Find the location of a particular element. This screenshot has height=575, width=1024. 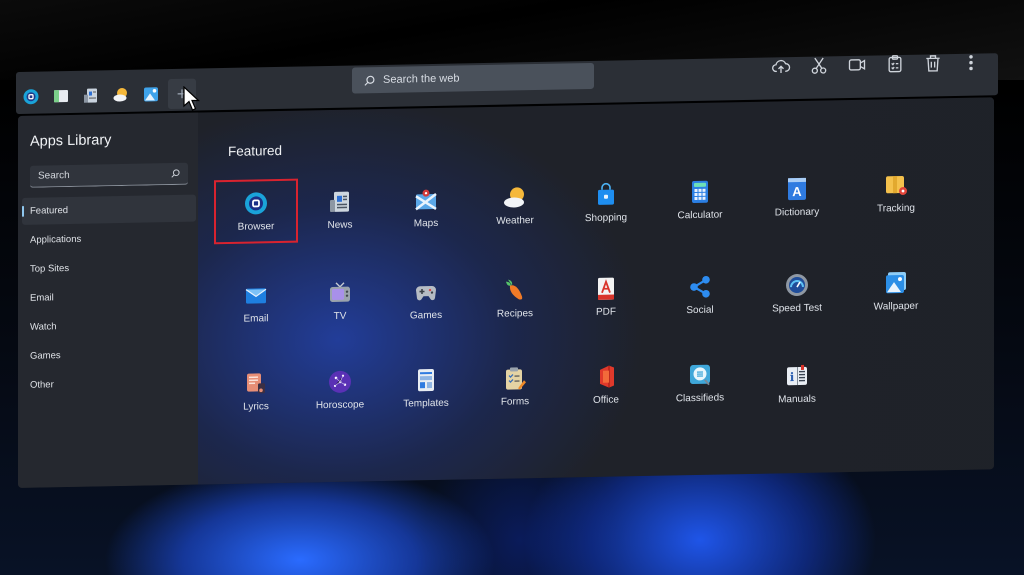

tab-wallpaper is located at coordinates (151, 94).